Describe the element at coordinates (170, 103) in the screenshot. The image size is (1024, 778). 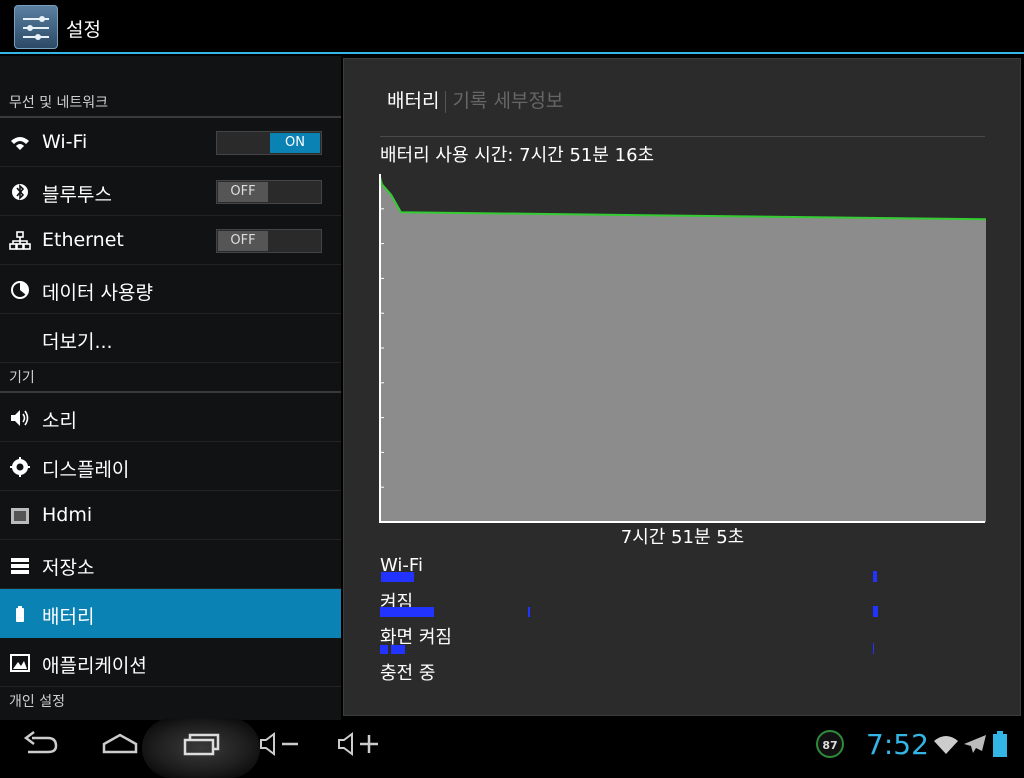
I see `section-header-wireless: 무선 및 네트워크` at that location.